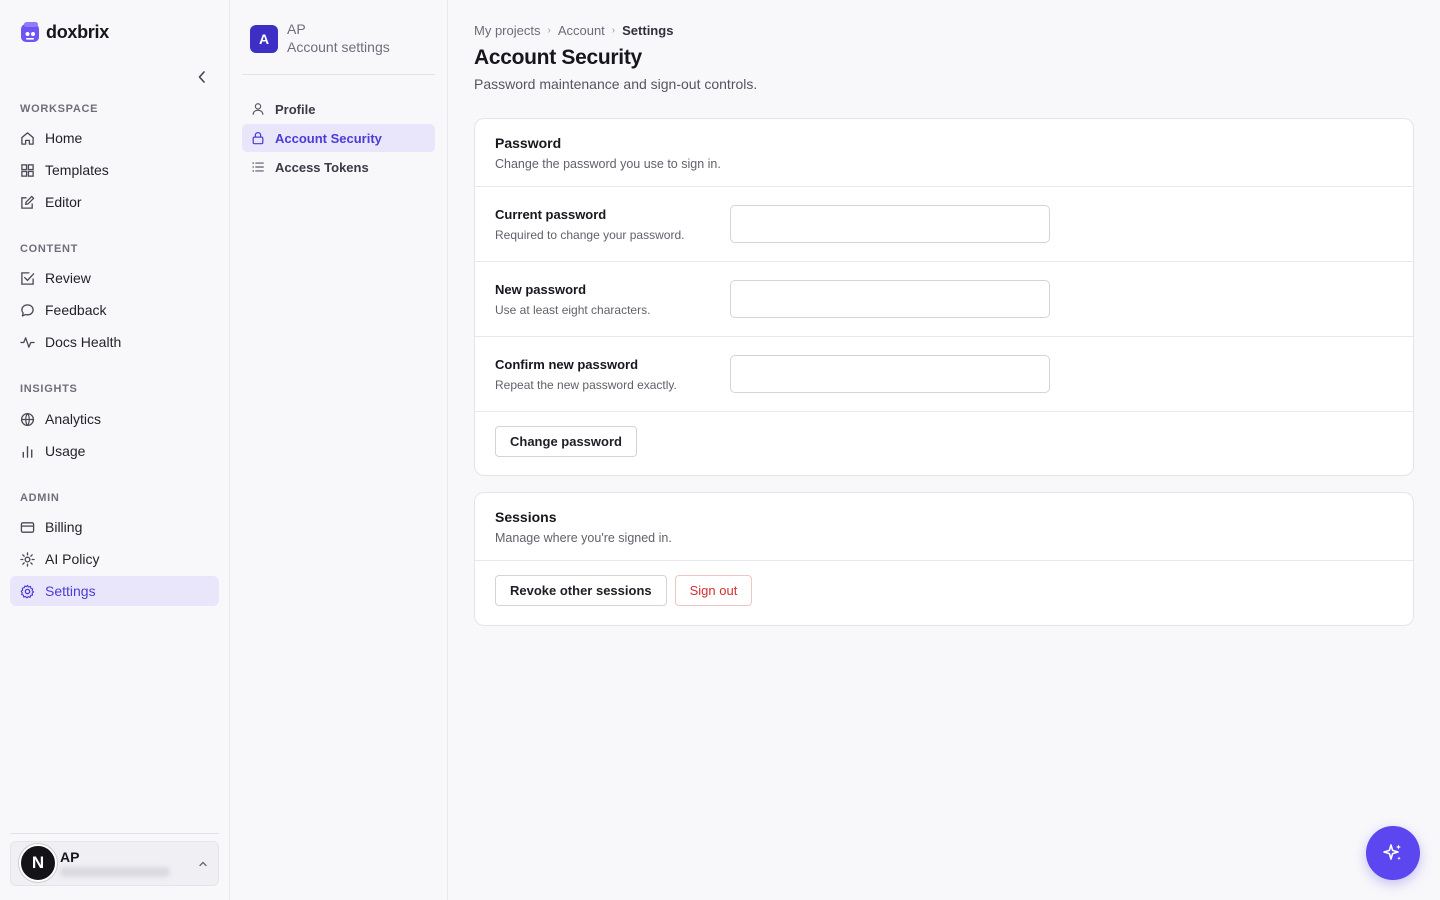 This screenshot has height=900, width=1440. I want to click on chevron-left-icon, so click(201, 77).